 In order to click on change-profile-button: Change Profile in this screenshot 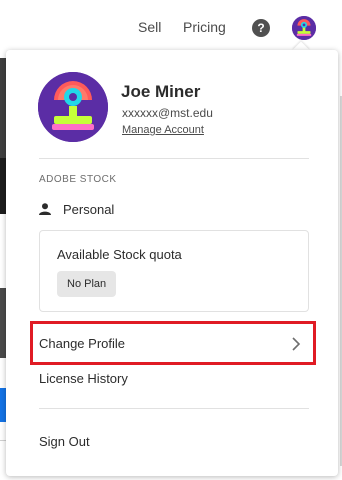, I will do `click(173, 343)`.